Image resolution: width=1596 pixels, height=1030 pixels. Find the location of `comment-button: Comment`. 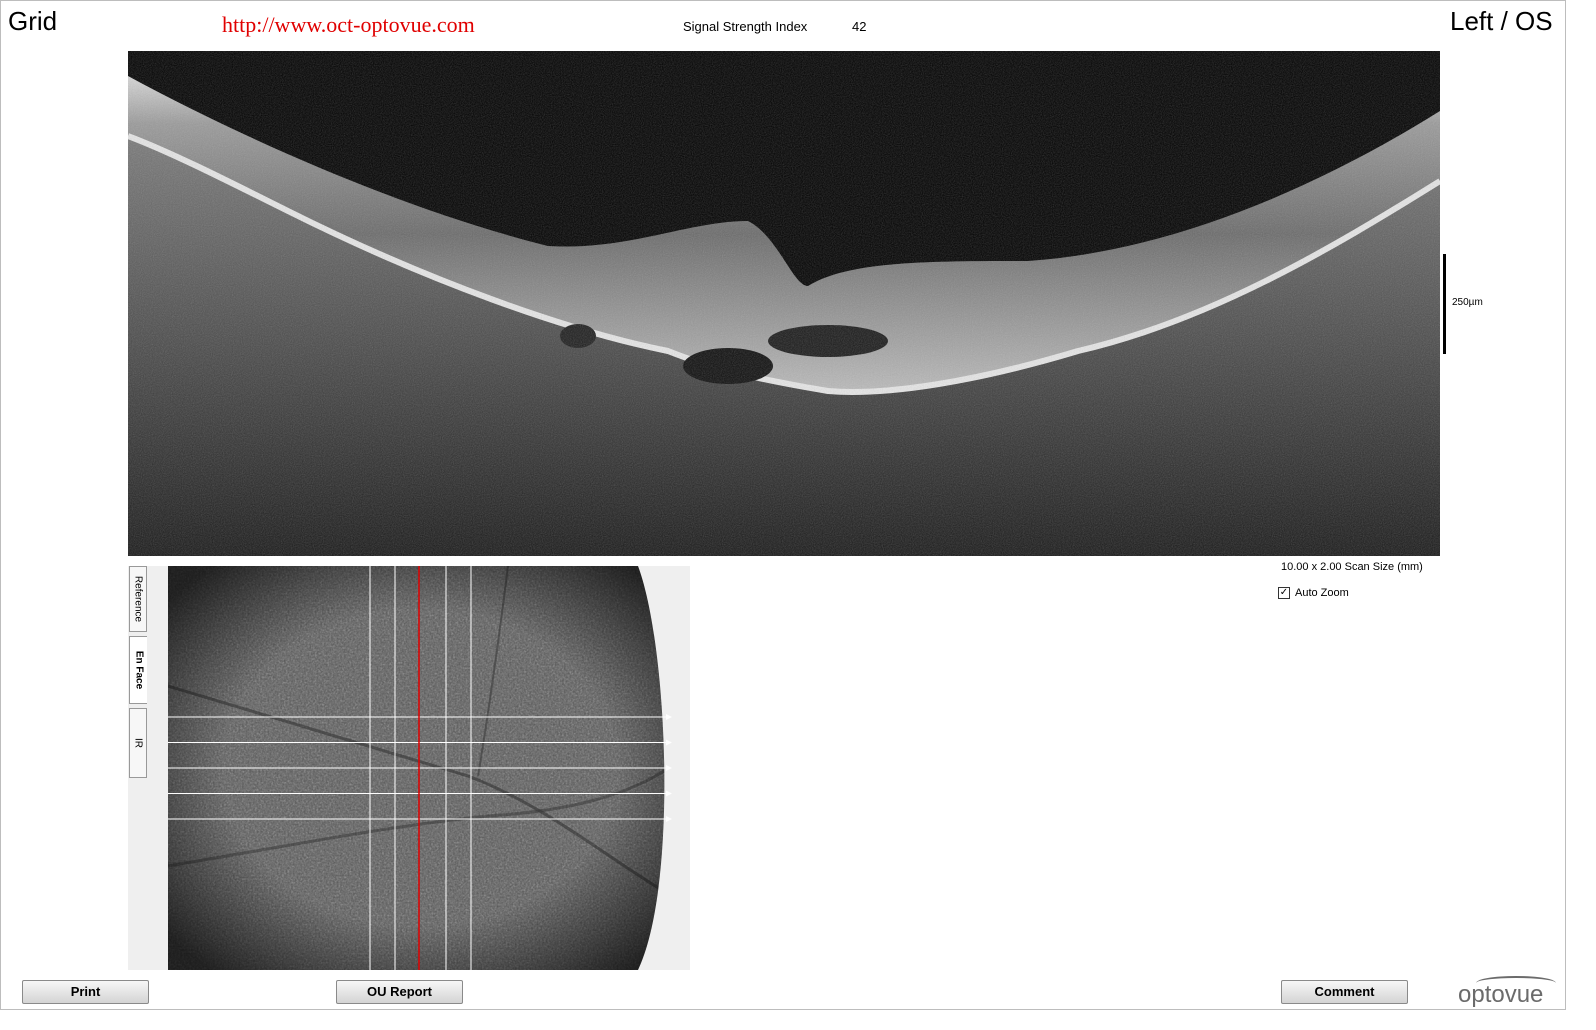

comment-button: Comment is located at coordinates (1344, 992).